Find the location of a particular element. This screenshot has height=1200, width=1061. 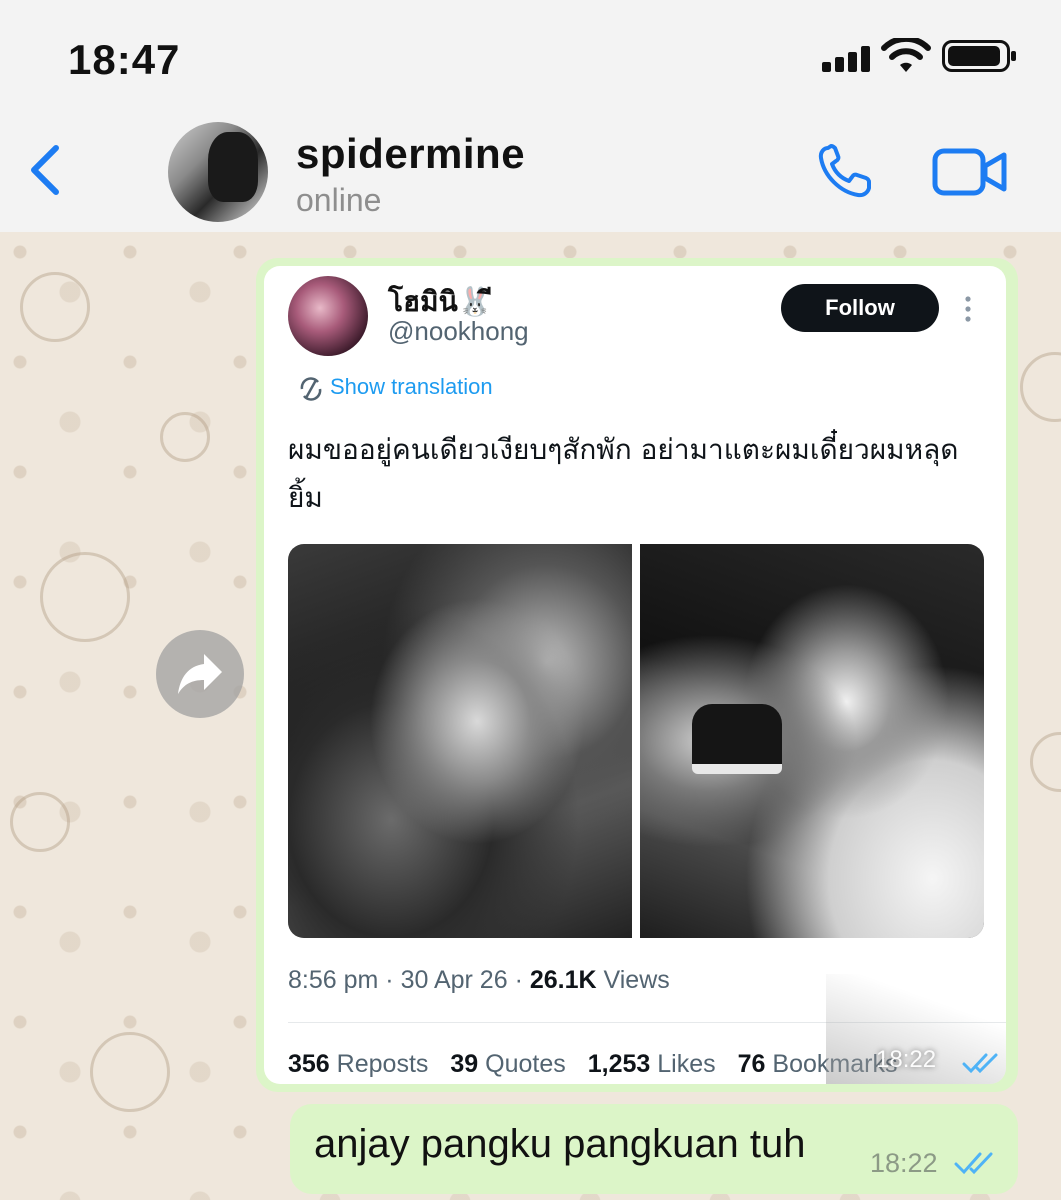

show-translation-link: Show translation is located at coordinates (411, 387).